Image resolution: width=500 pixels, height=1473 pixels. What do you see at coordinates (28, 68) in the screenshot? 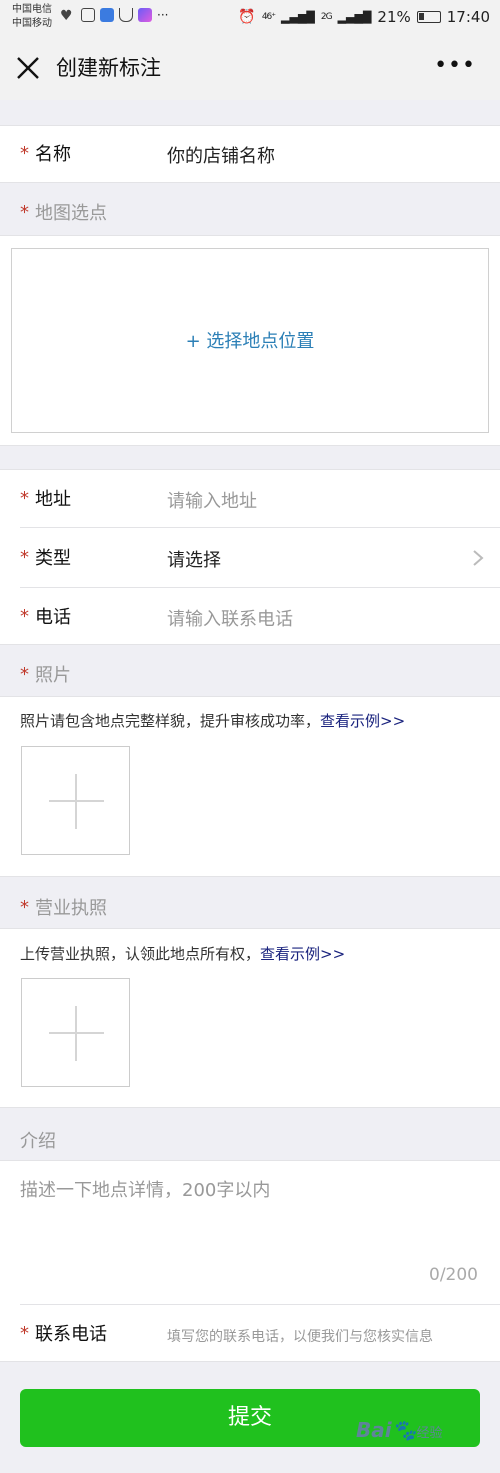
I see `close-icon` at bounding box center [28, 68].